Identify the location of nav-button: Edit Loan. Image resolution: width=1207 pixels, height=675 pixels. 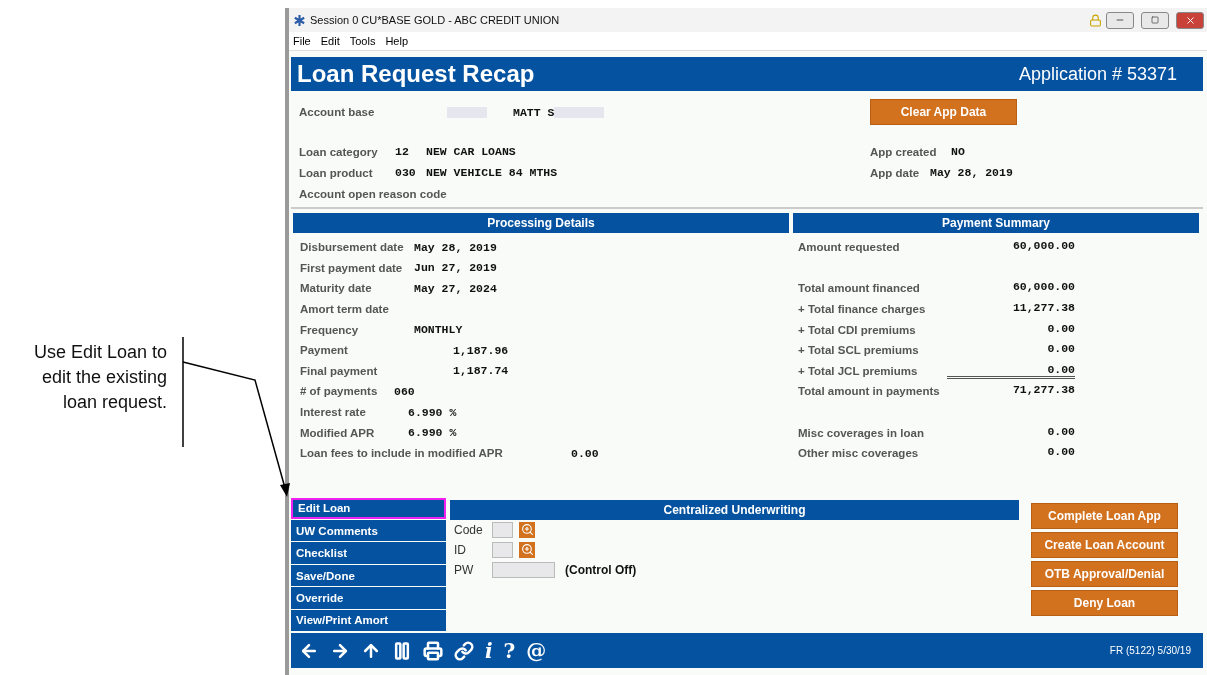
(368, 508).